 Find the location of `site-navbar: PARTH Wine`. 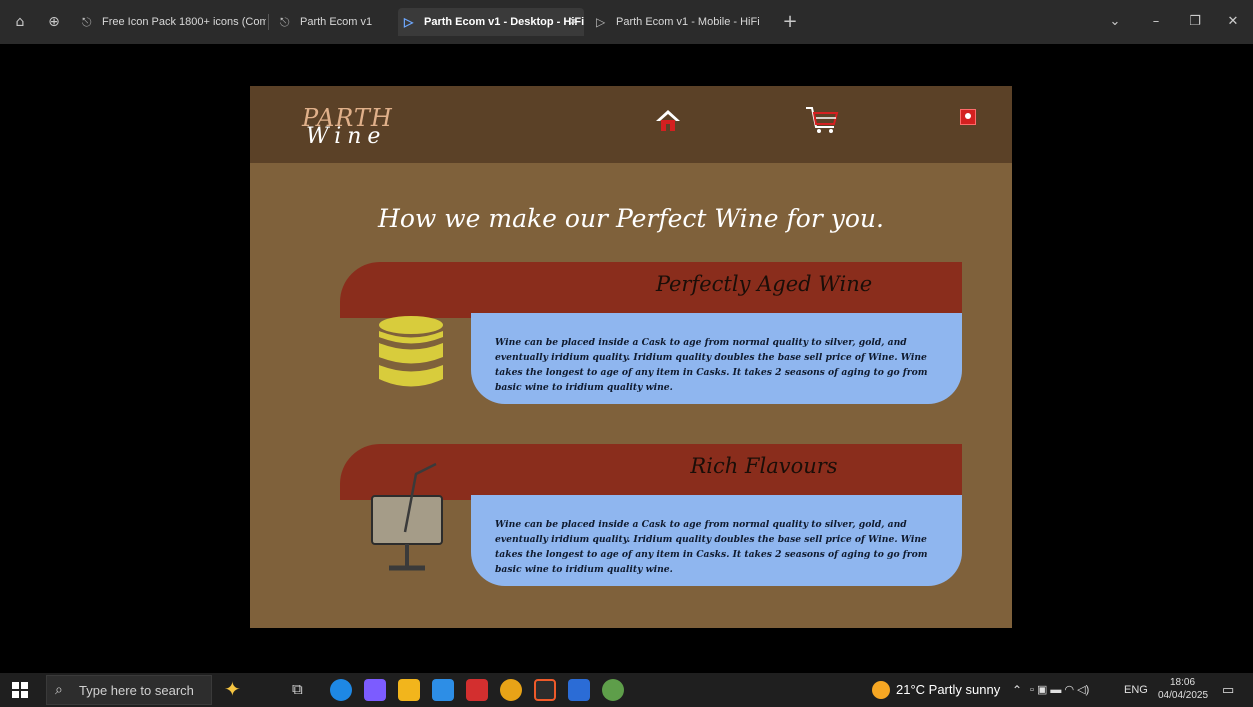

site-navbar: PARTH Wine is located at coordinates (631, 124).